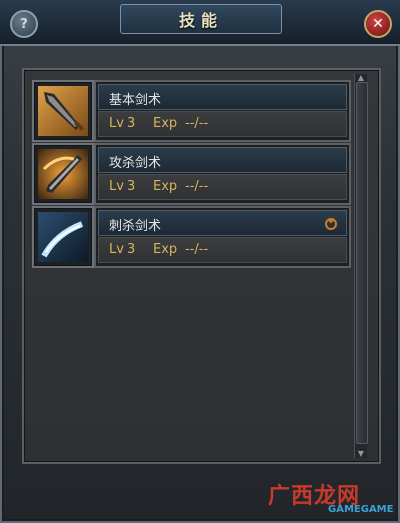 The image size is (400, 523). I want to click on skill-name: 基本剑术, so click(135, 100).